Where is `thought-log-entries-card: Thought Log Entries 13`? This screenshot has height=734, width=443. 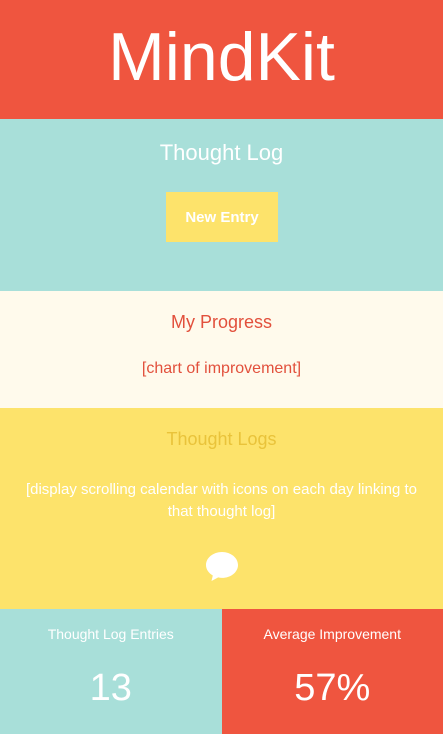
thought-log-entries-card: Thought Log Entries 13 is located at coordinates (111, 671).